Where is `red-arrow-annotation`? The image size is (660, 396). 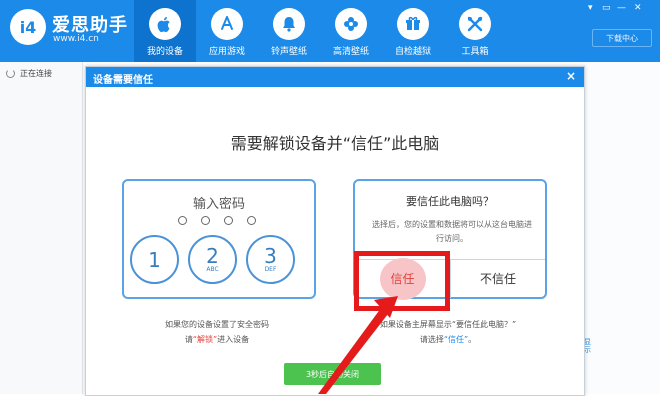
red-arrow-annotation is located at coordinates (358, 345).